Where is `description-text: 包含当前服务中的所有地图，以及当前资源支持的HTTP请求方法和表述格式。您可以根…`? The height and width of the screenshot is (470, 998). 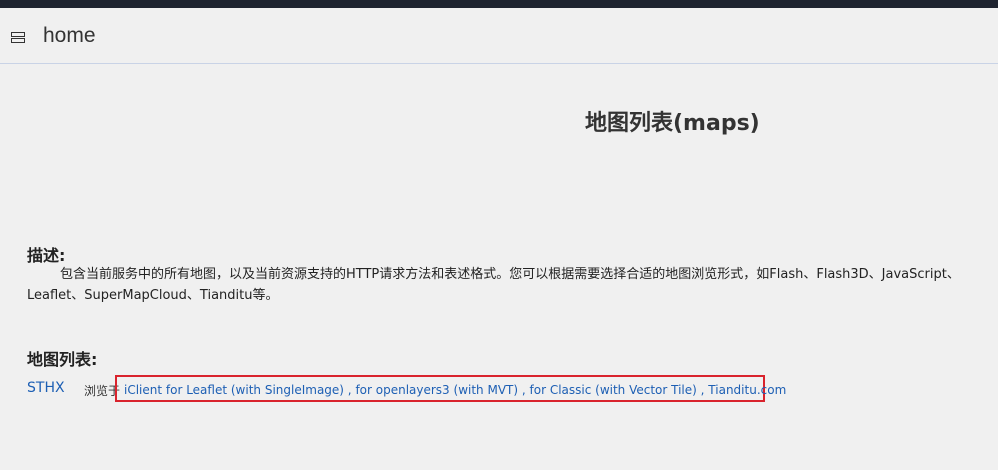 description-text: 包含当前服务中的所有地图，以及当前资源支持的HTTP请求方法和表述格式。您可以根… is located at coordinates (512, 285).